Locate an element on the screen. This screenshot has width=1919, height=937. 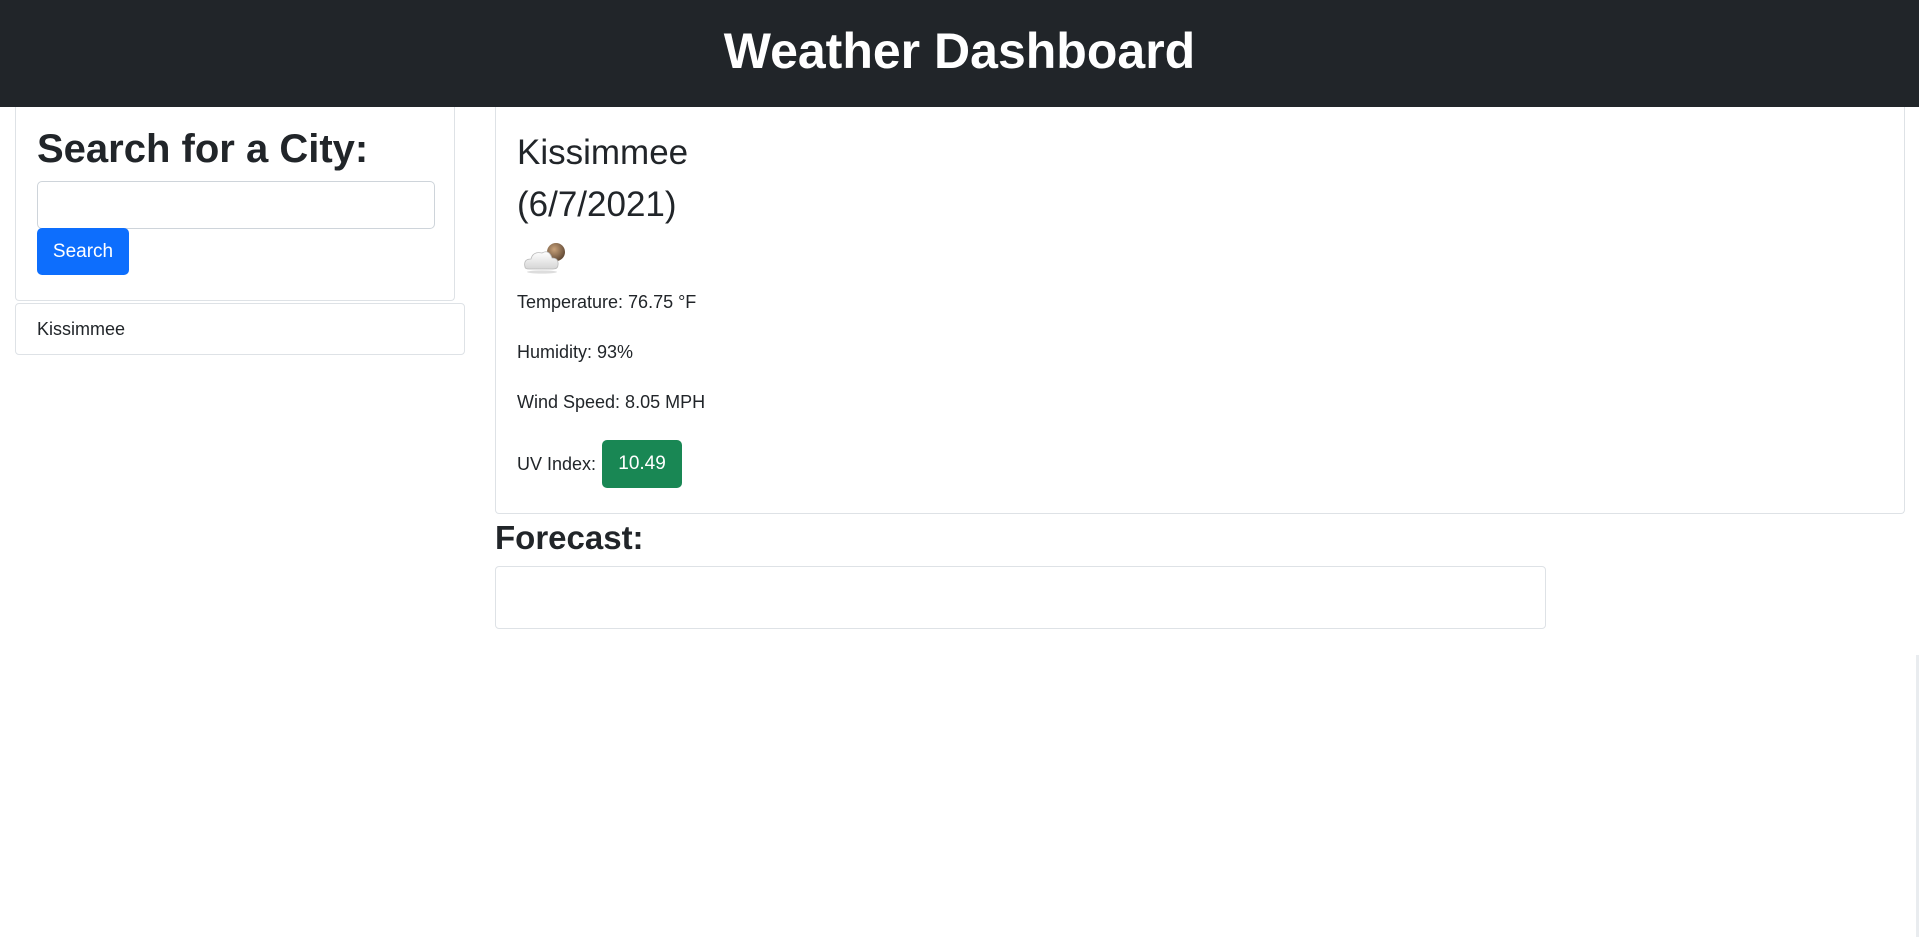
uv-index-row: UV Index: 10.49 is located at coordinates (1200, 464).